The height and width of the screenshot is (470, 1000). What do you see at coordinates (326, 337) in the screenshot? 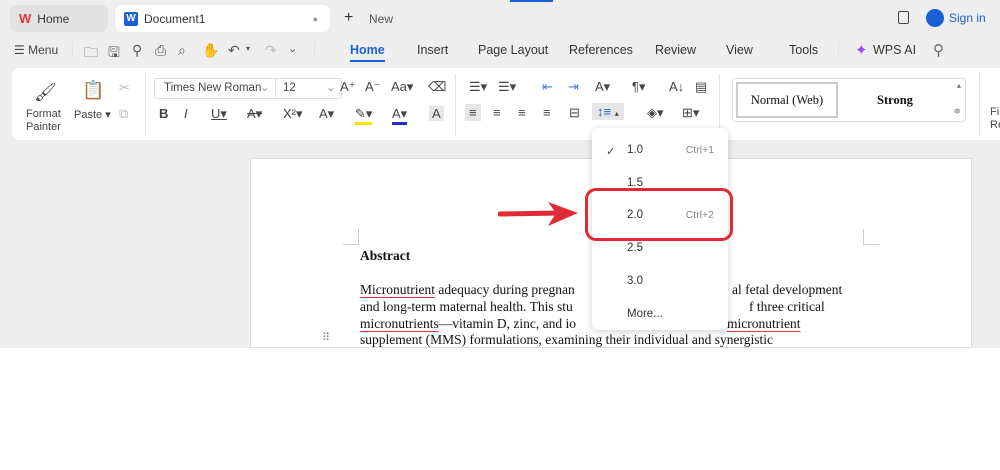
I see `drag-handle-icon: ⠿` at bounding box center [326, 337].